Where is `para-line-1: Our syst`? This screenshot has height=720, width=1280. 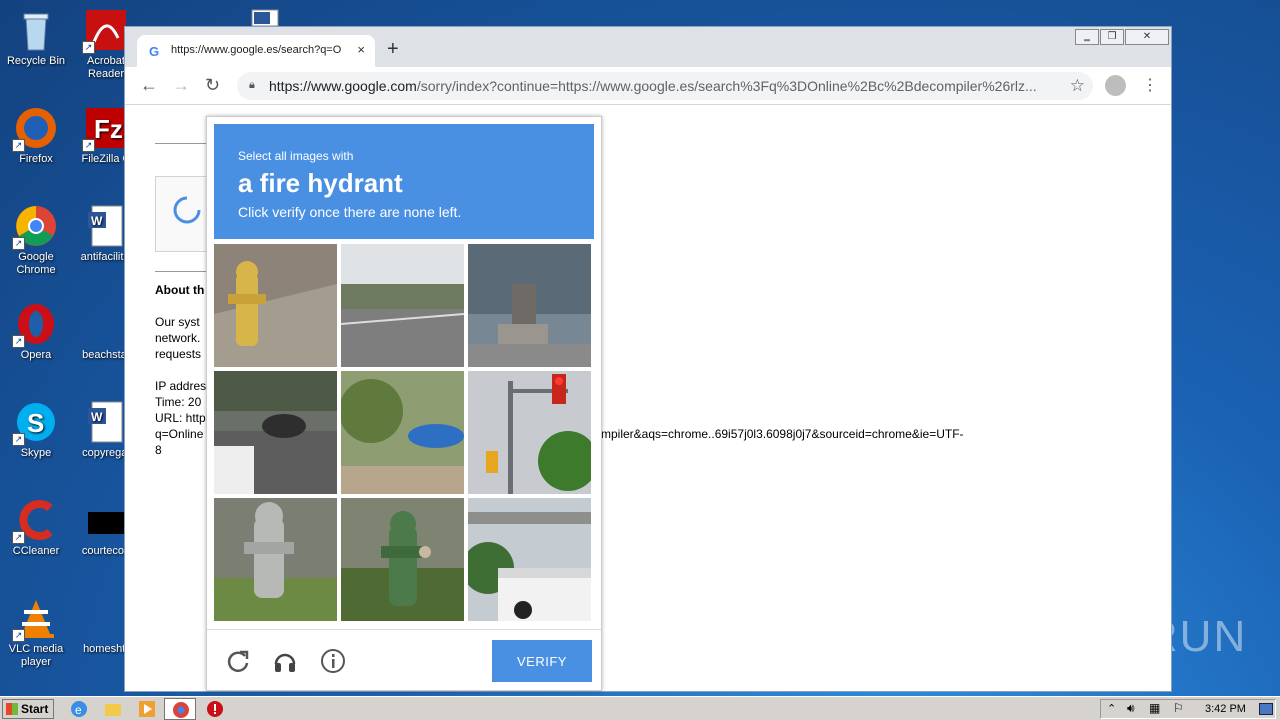
para-line-1: Our syst is located at coordinates (177, 322).